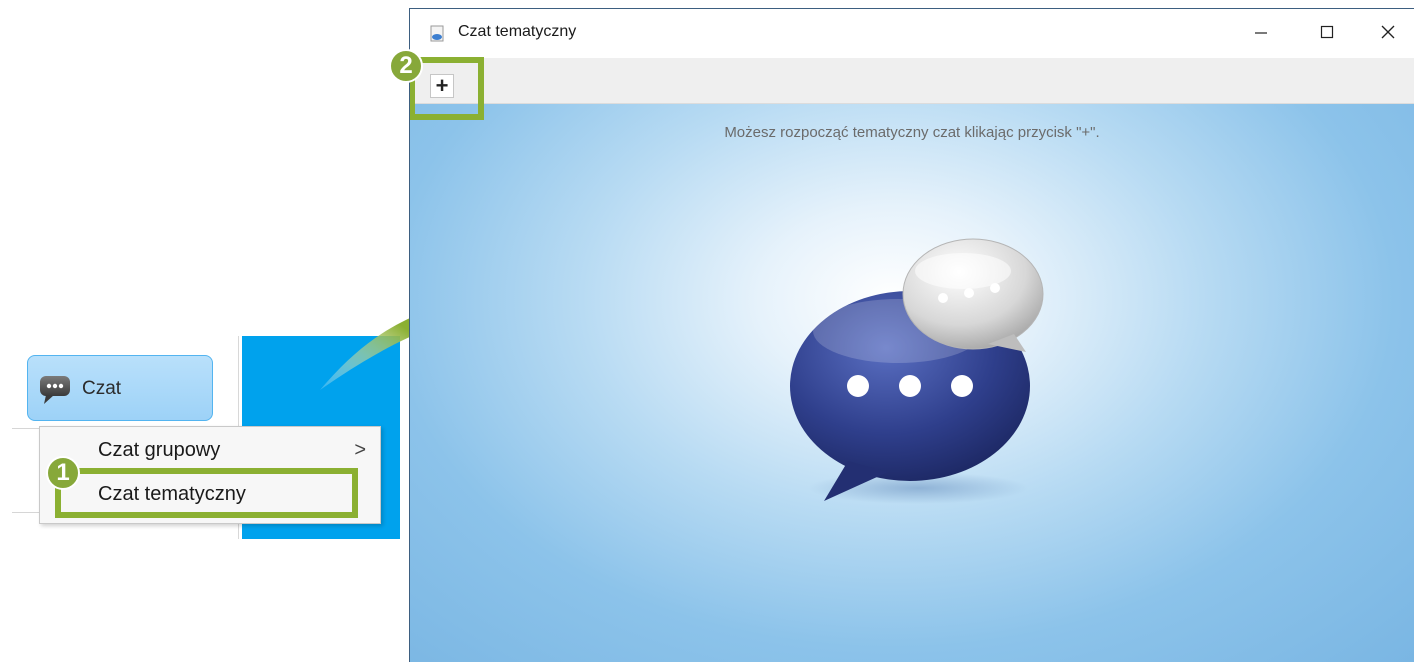 The width and height of the screenshot is (1414, 662). I want to click on title-bar: Czat tematyczny, so click(912, 33).